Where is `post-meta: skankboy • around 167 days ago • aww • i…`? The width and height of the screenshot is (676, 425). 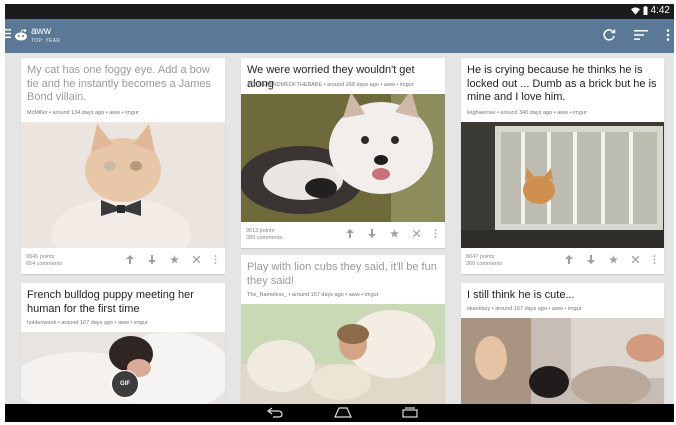 post-meta: skankboy • around 167 days ago • aww • i… is located at coordinates (524, 309).